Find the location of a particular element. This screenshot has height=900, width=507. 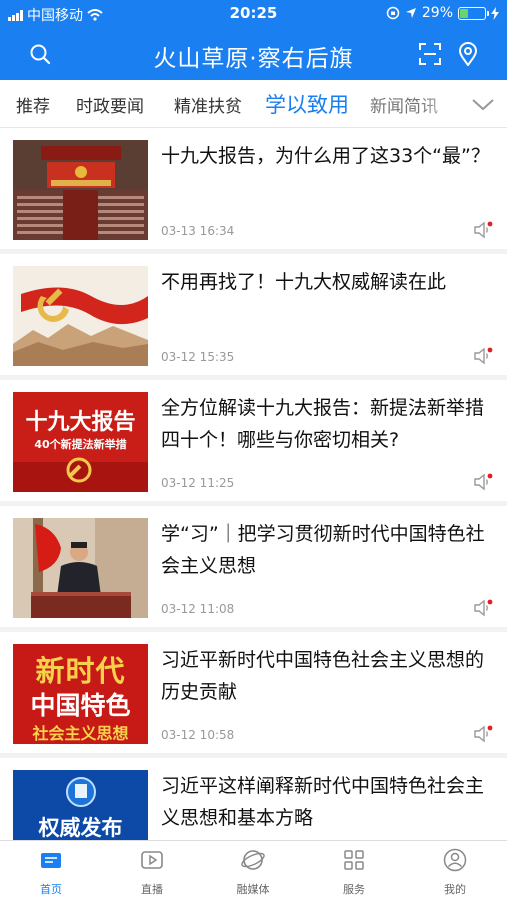

tab-recommend: 推荐 is located at coordinates (33, 104).